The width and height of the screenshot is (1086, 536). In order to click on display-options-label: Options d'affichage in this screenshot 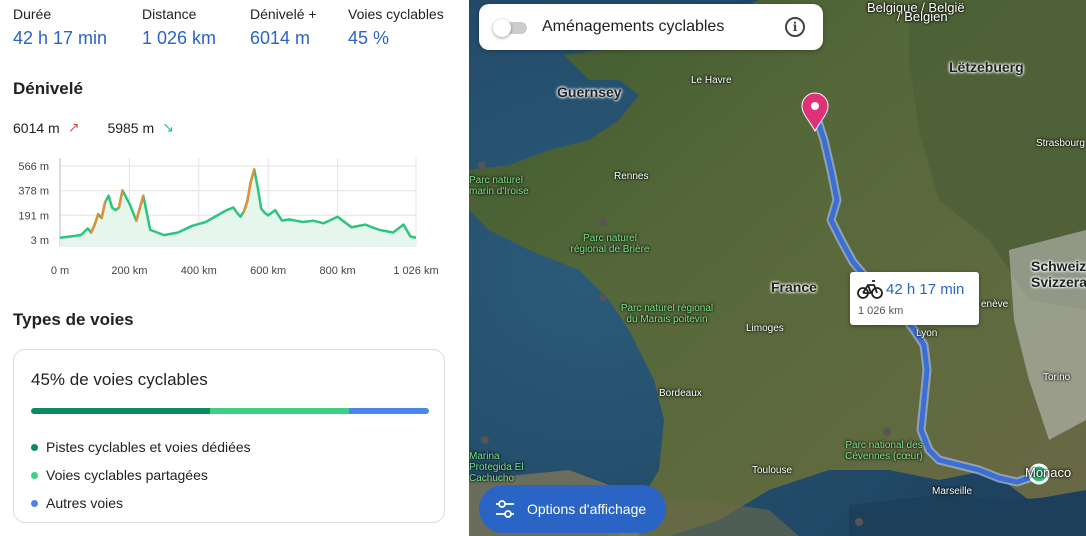, I will do `click(587, 509)`.